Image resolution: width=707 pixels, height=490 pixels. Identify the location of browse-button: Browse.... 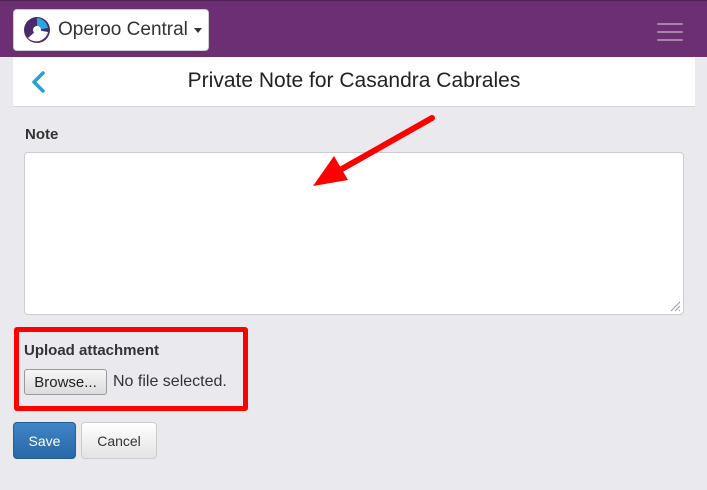
(65, 382).